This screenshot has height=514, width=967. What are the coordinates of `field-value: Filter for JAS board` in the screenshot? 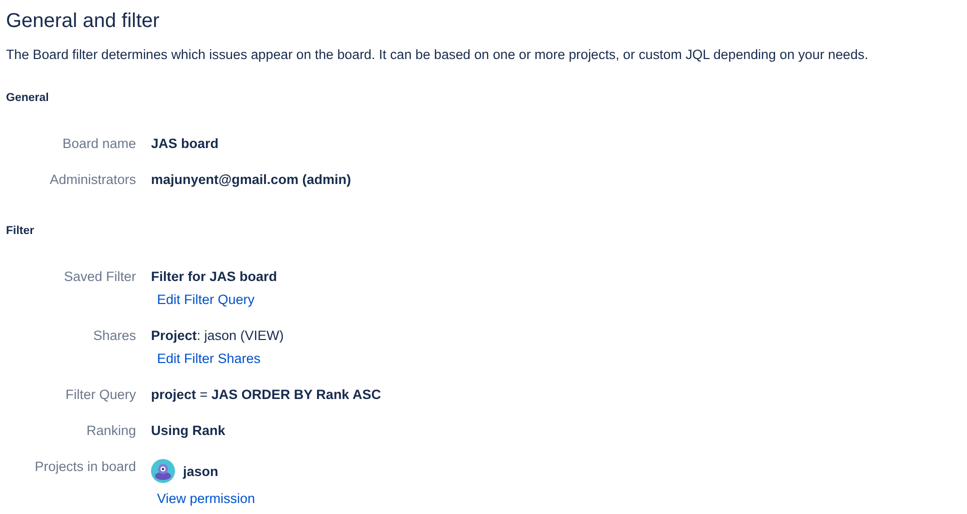 It's located at (214, 276).